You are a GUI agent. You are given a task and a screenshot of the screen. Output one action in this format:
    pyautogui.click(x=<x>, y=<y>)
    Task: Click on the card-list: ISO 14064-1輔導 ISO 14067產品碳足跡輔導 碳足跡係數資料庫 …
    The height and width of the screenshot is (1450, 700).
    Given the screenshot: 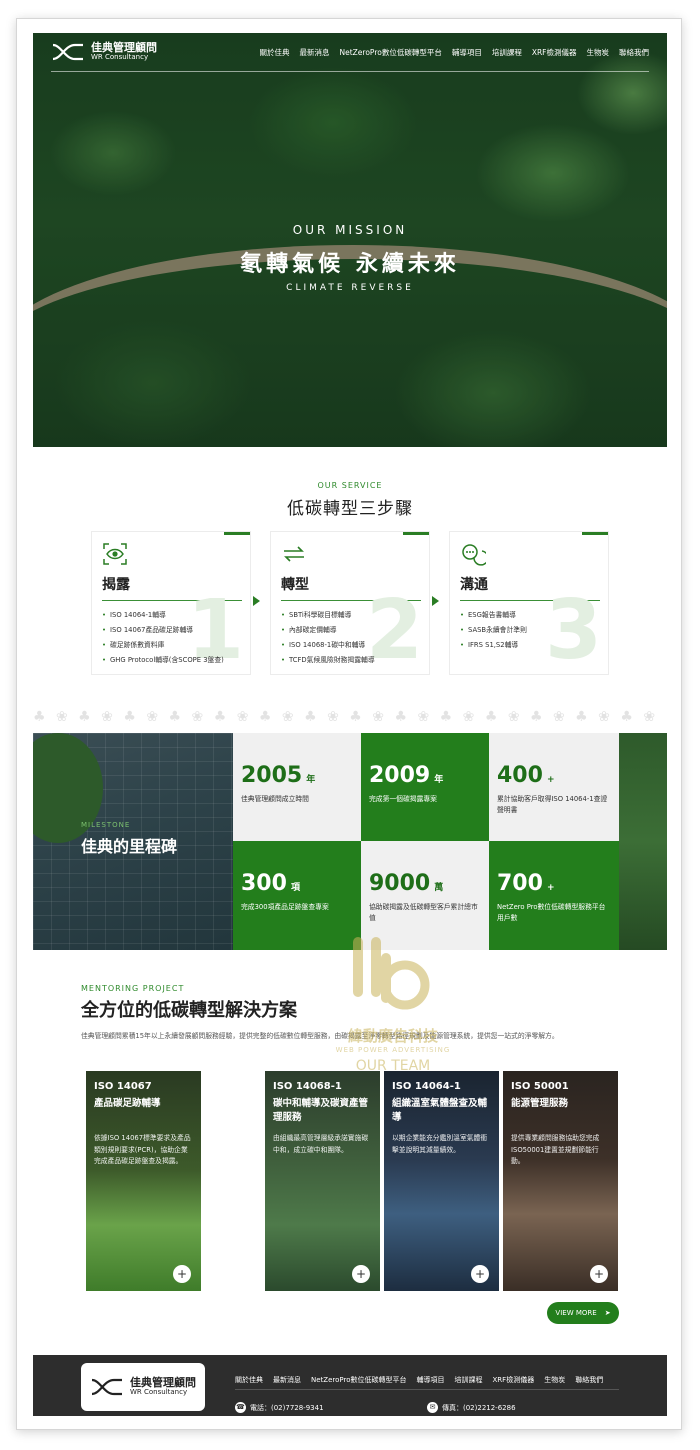 What is the action you would take?
    pyautogui.click(x=163, y=639)
    